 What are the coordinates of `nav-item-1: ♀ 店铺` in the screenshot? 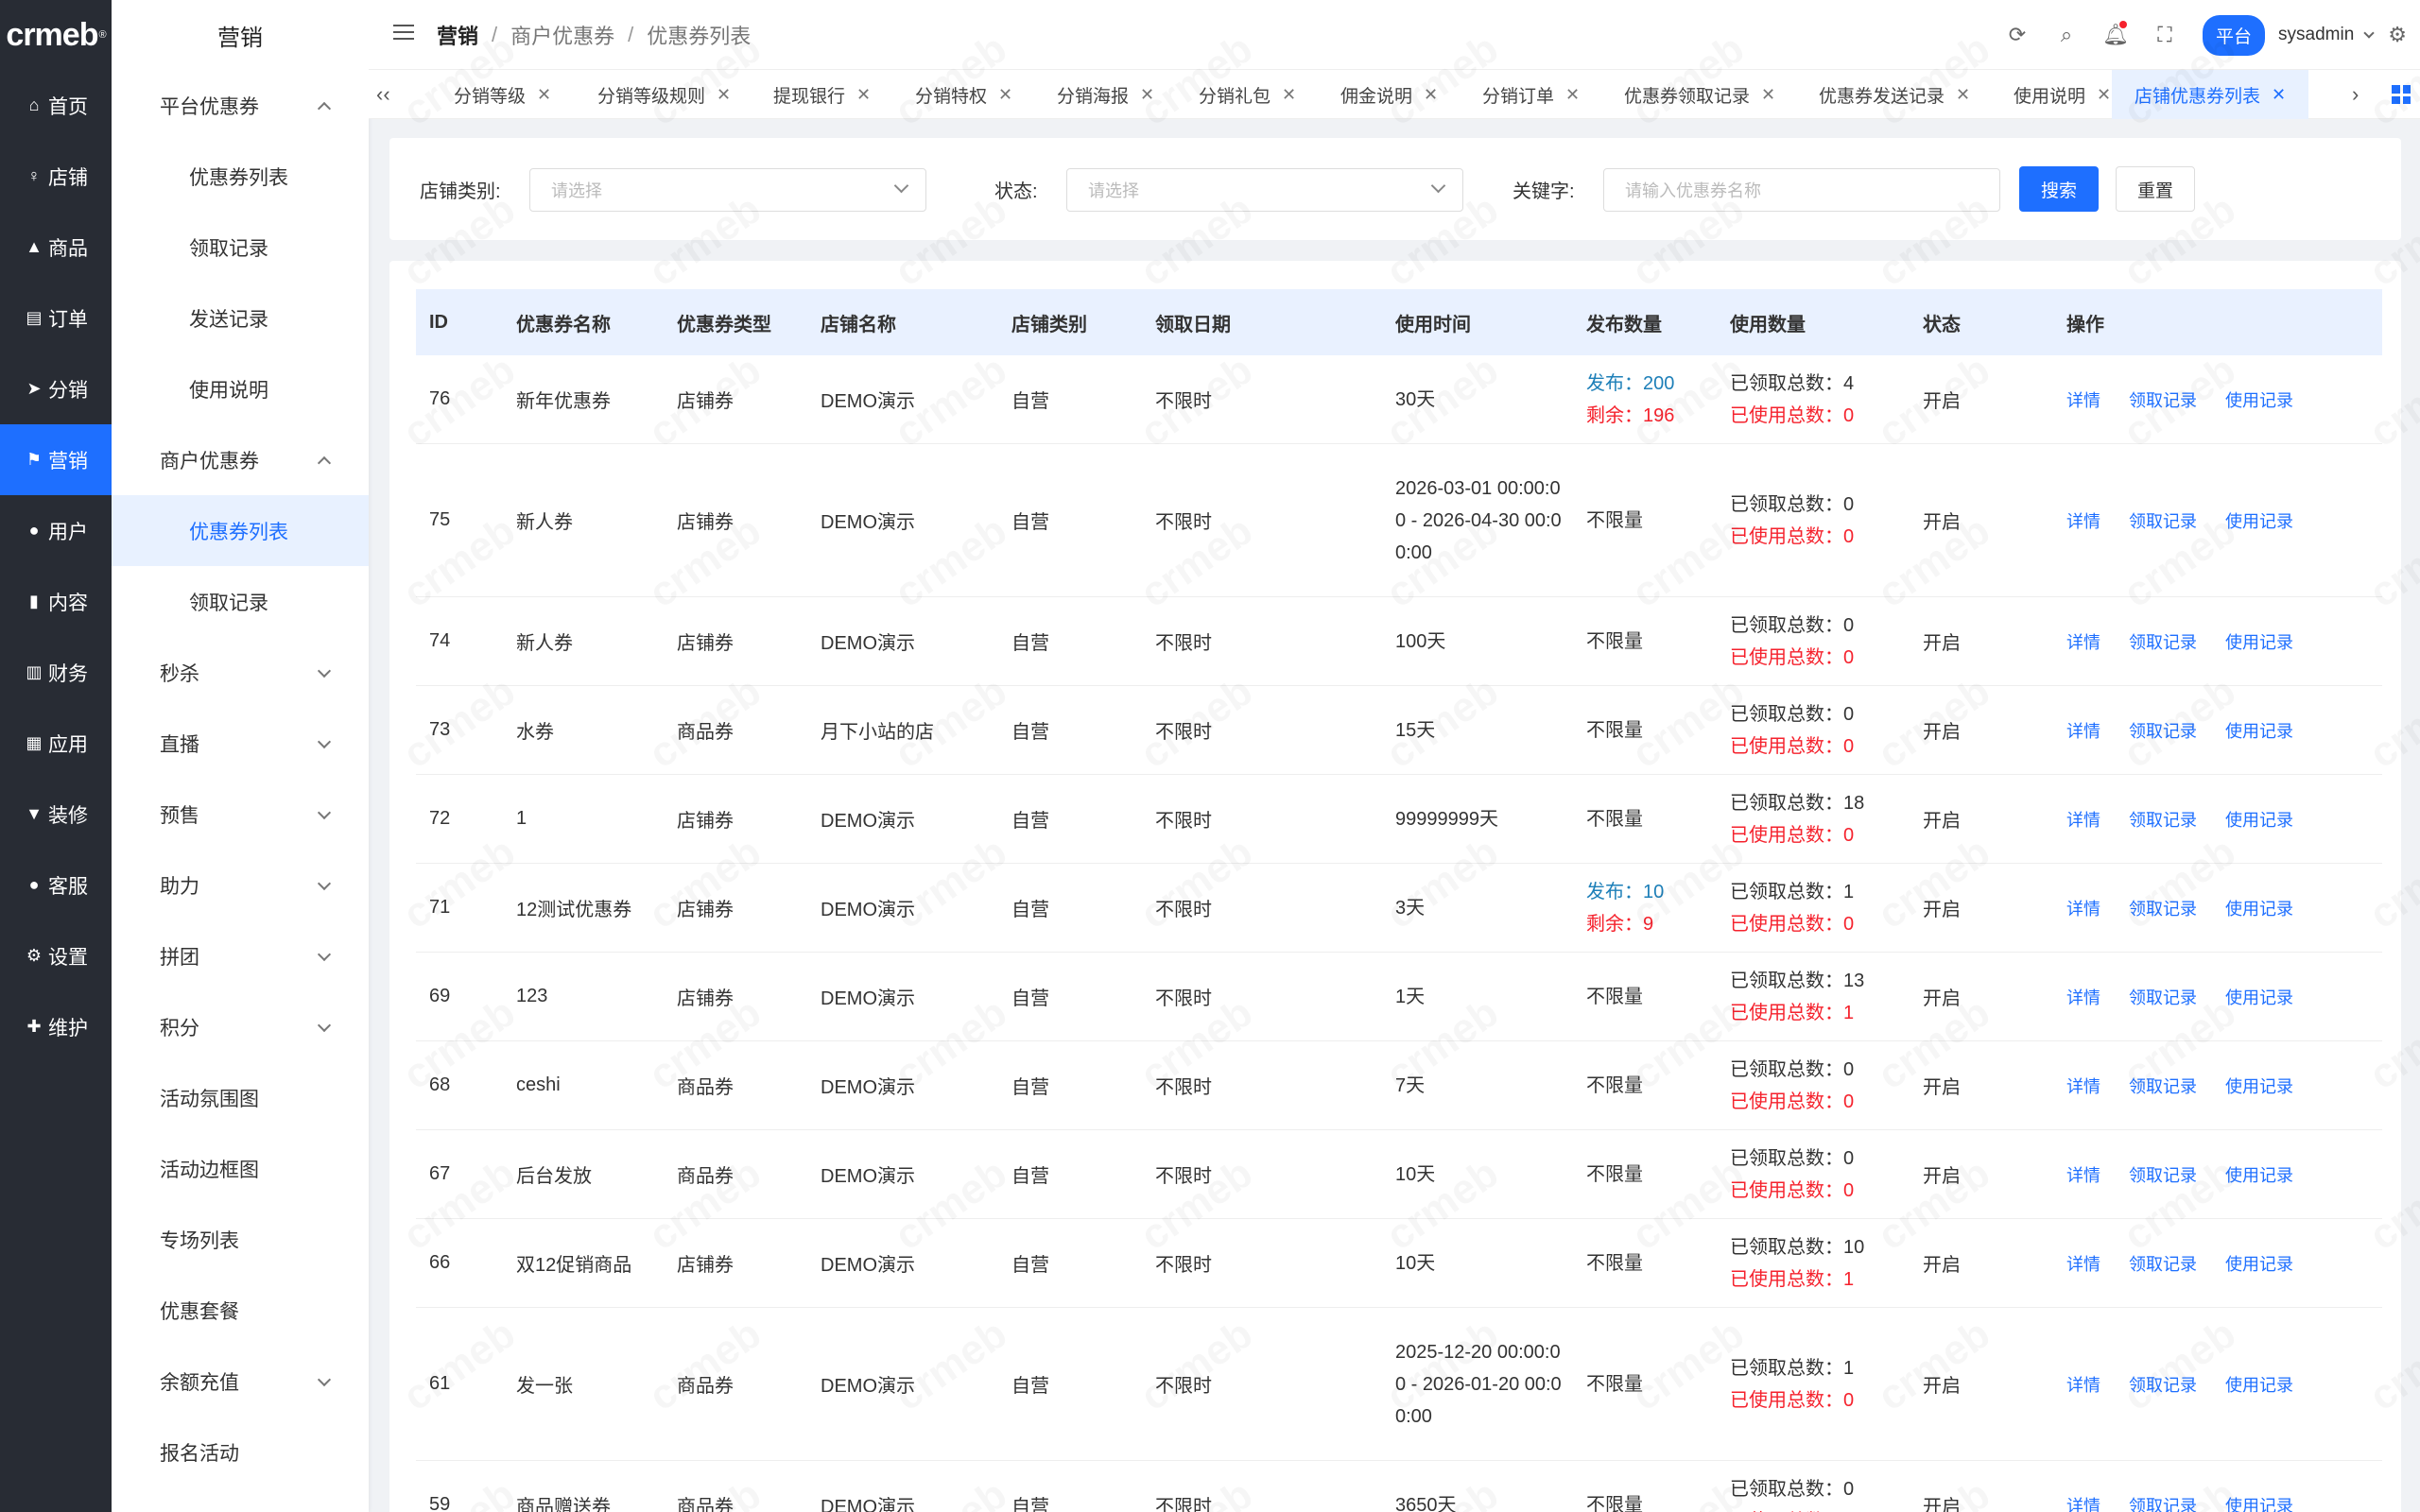 It's located at (56, 176).